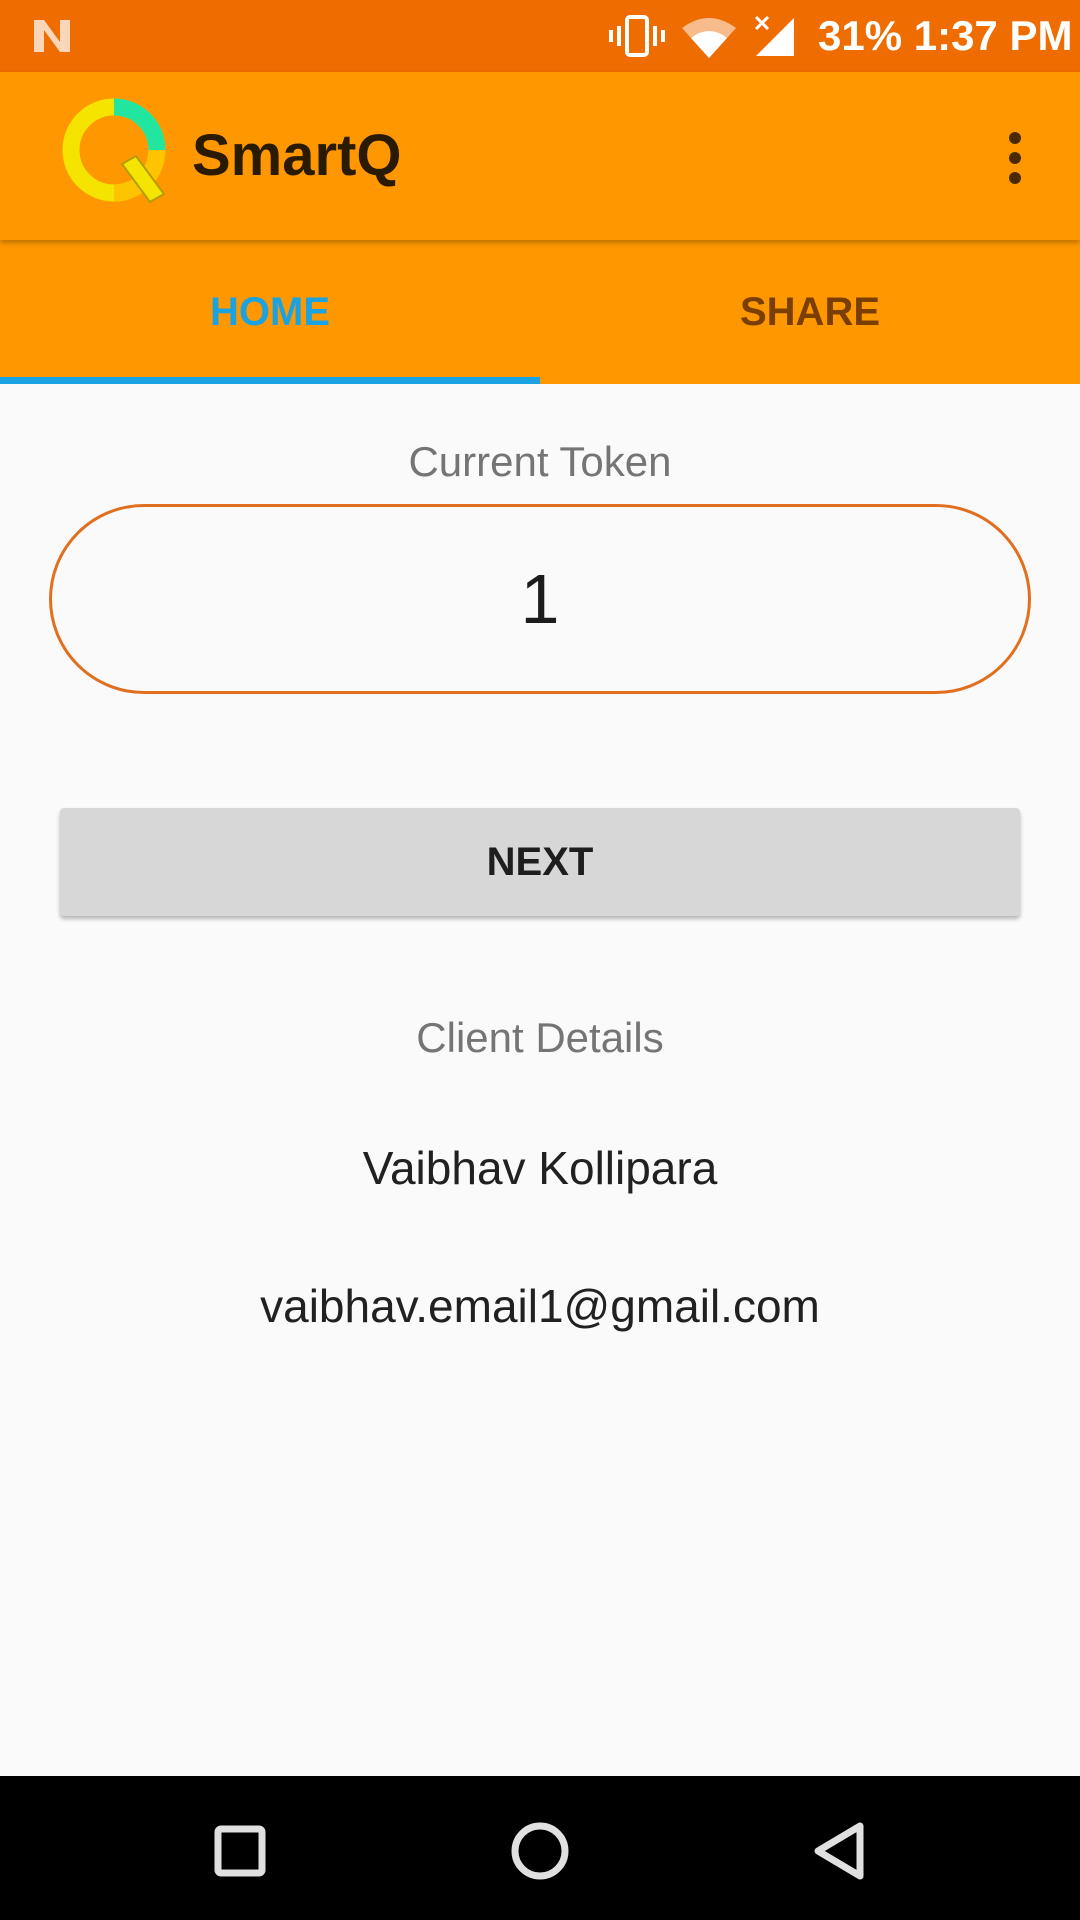 This screenshot has height=1920, width=1080. I want to click on app-title: SmartQ, so click(297, 155).